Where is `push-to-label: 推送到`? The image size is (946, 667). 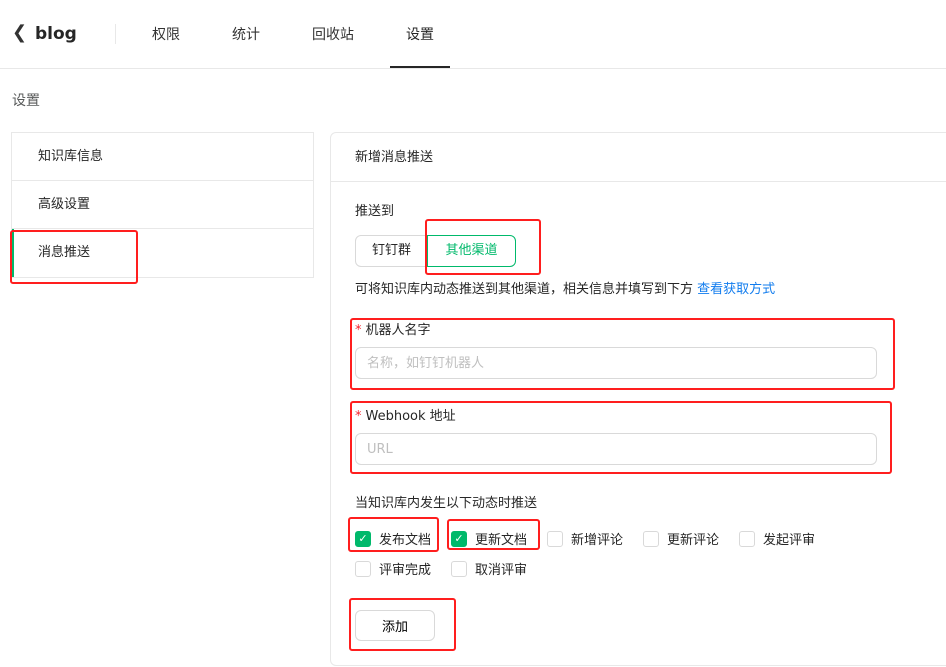 push-to-label: 推送到 is located at coordinates (375, 211).